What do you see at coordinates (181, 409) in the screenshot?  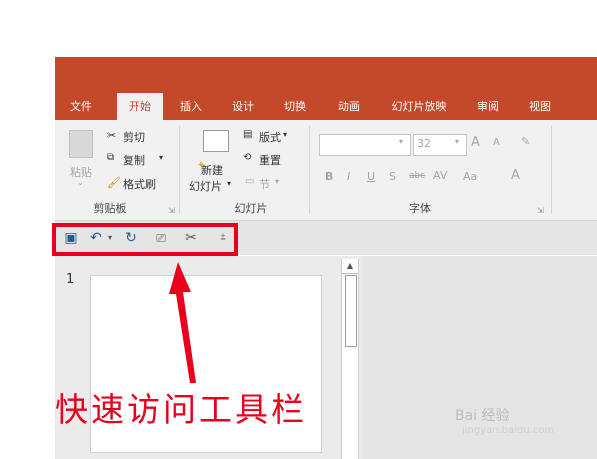 I see `annotation-label: 快速访问工具栏` at bounding box center [181, 409].